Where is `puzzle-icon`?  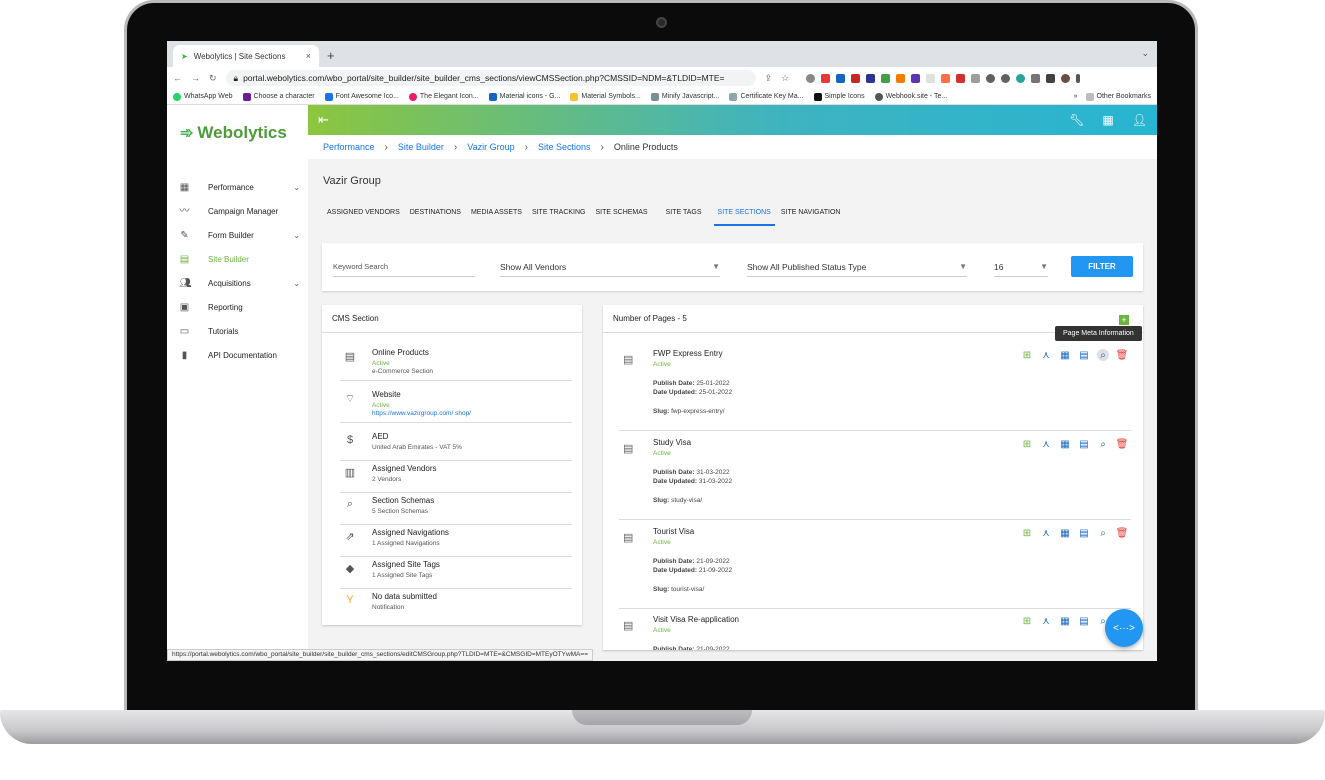 puzzle-icon is located at coordinates (1036, 78).